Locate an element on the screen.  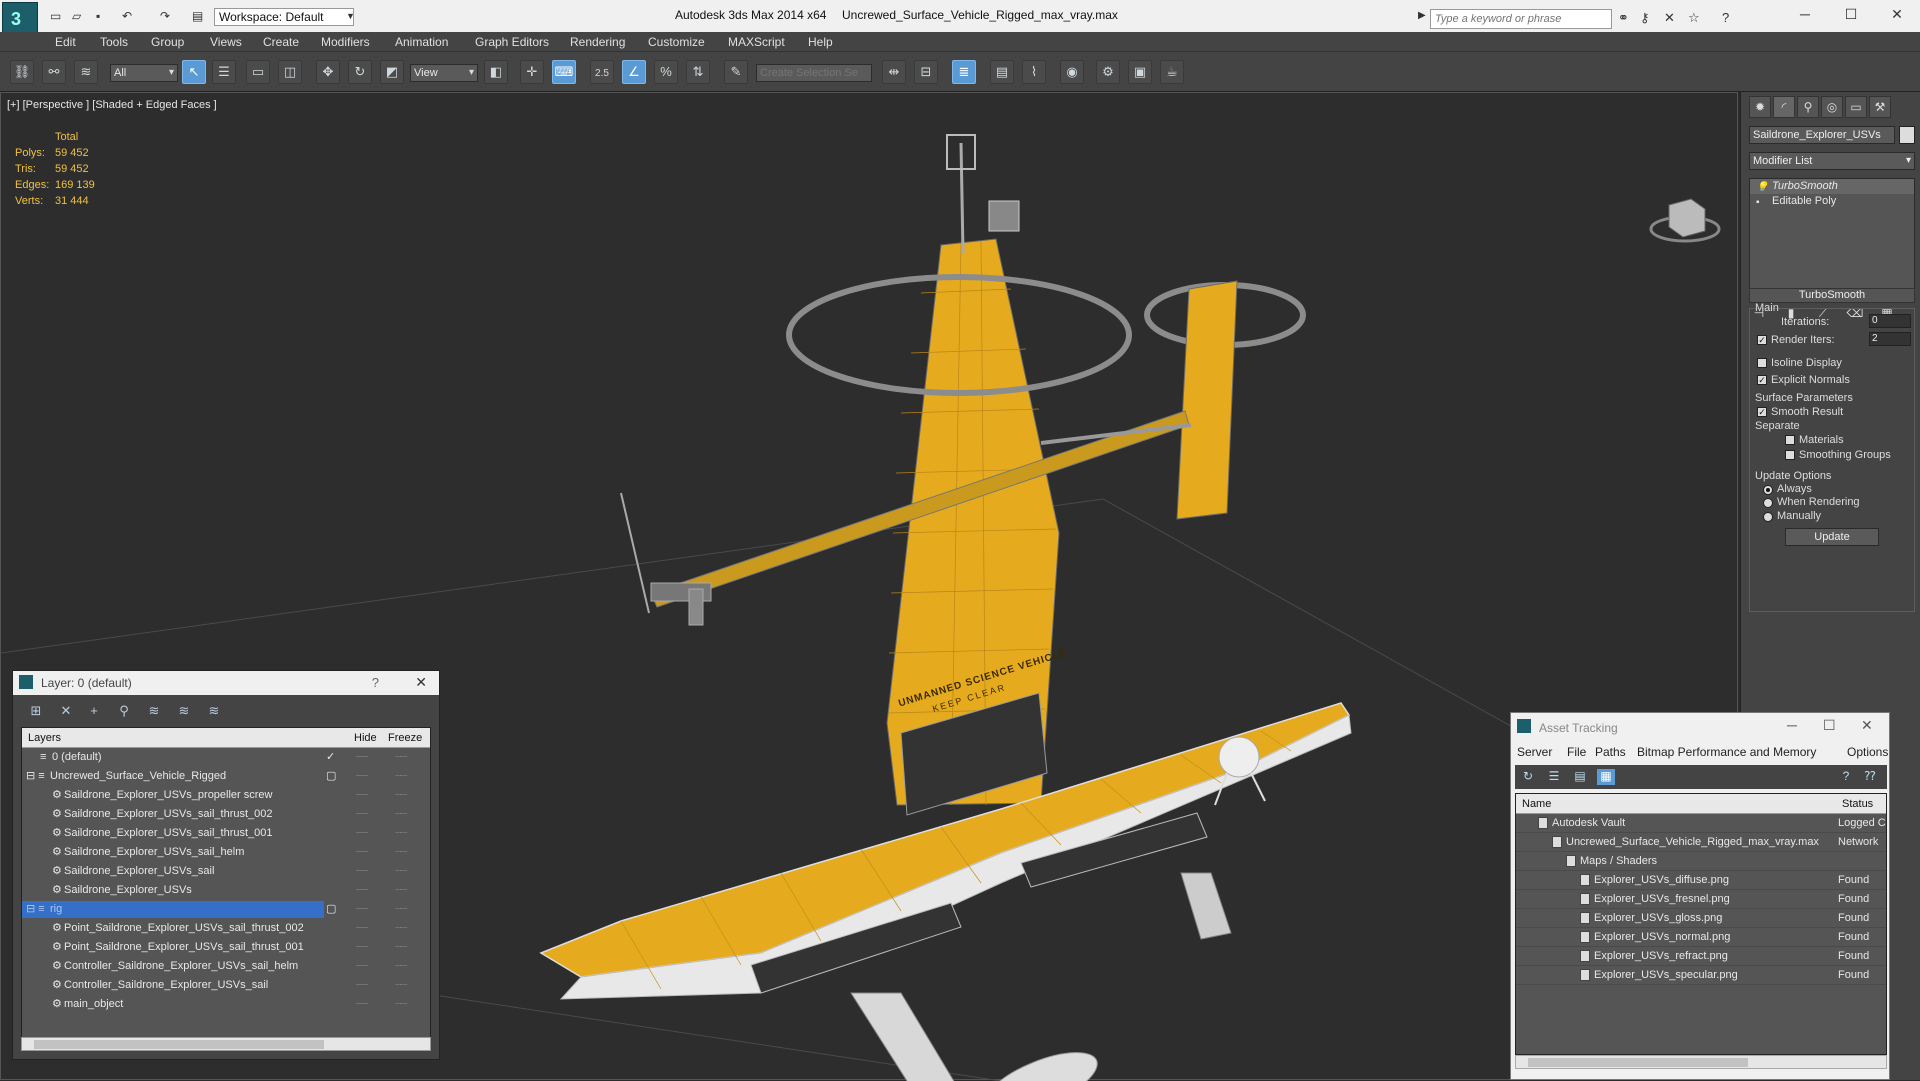
refresh-icon: ↻ is located at coordinates (1528, 777).